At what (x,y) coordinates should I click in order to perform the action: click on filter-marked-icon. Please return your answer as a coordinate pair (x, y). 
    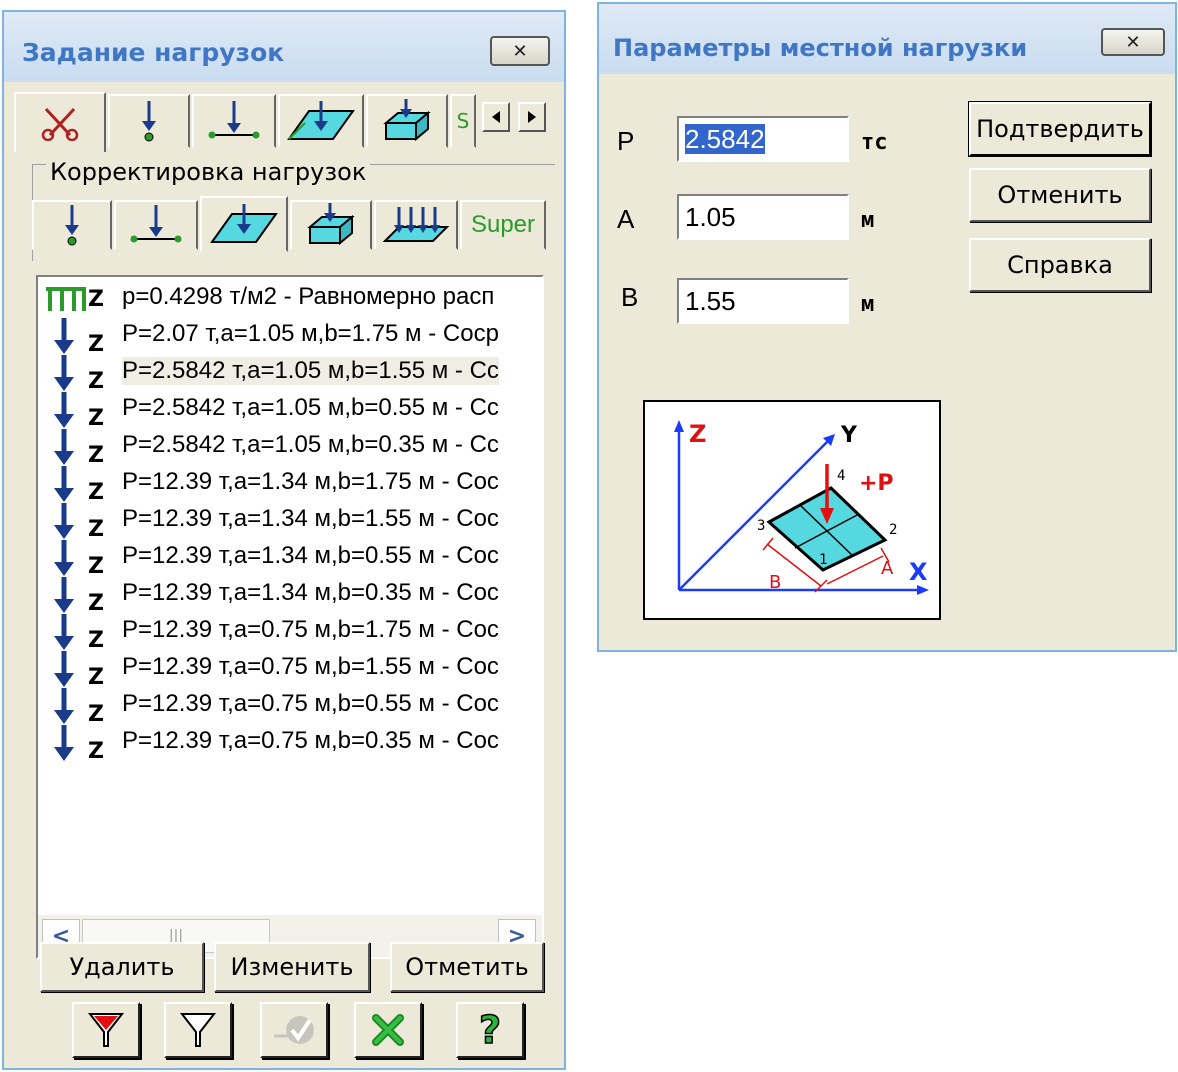
    Looking at the image, I should click on (106, 1030).